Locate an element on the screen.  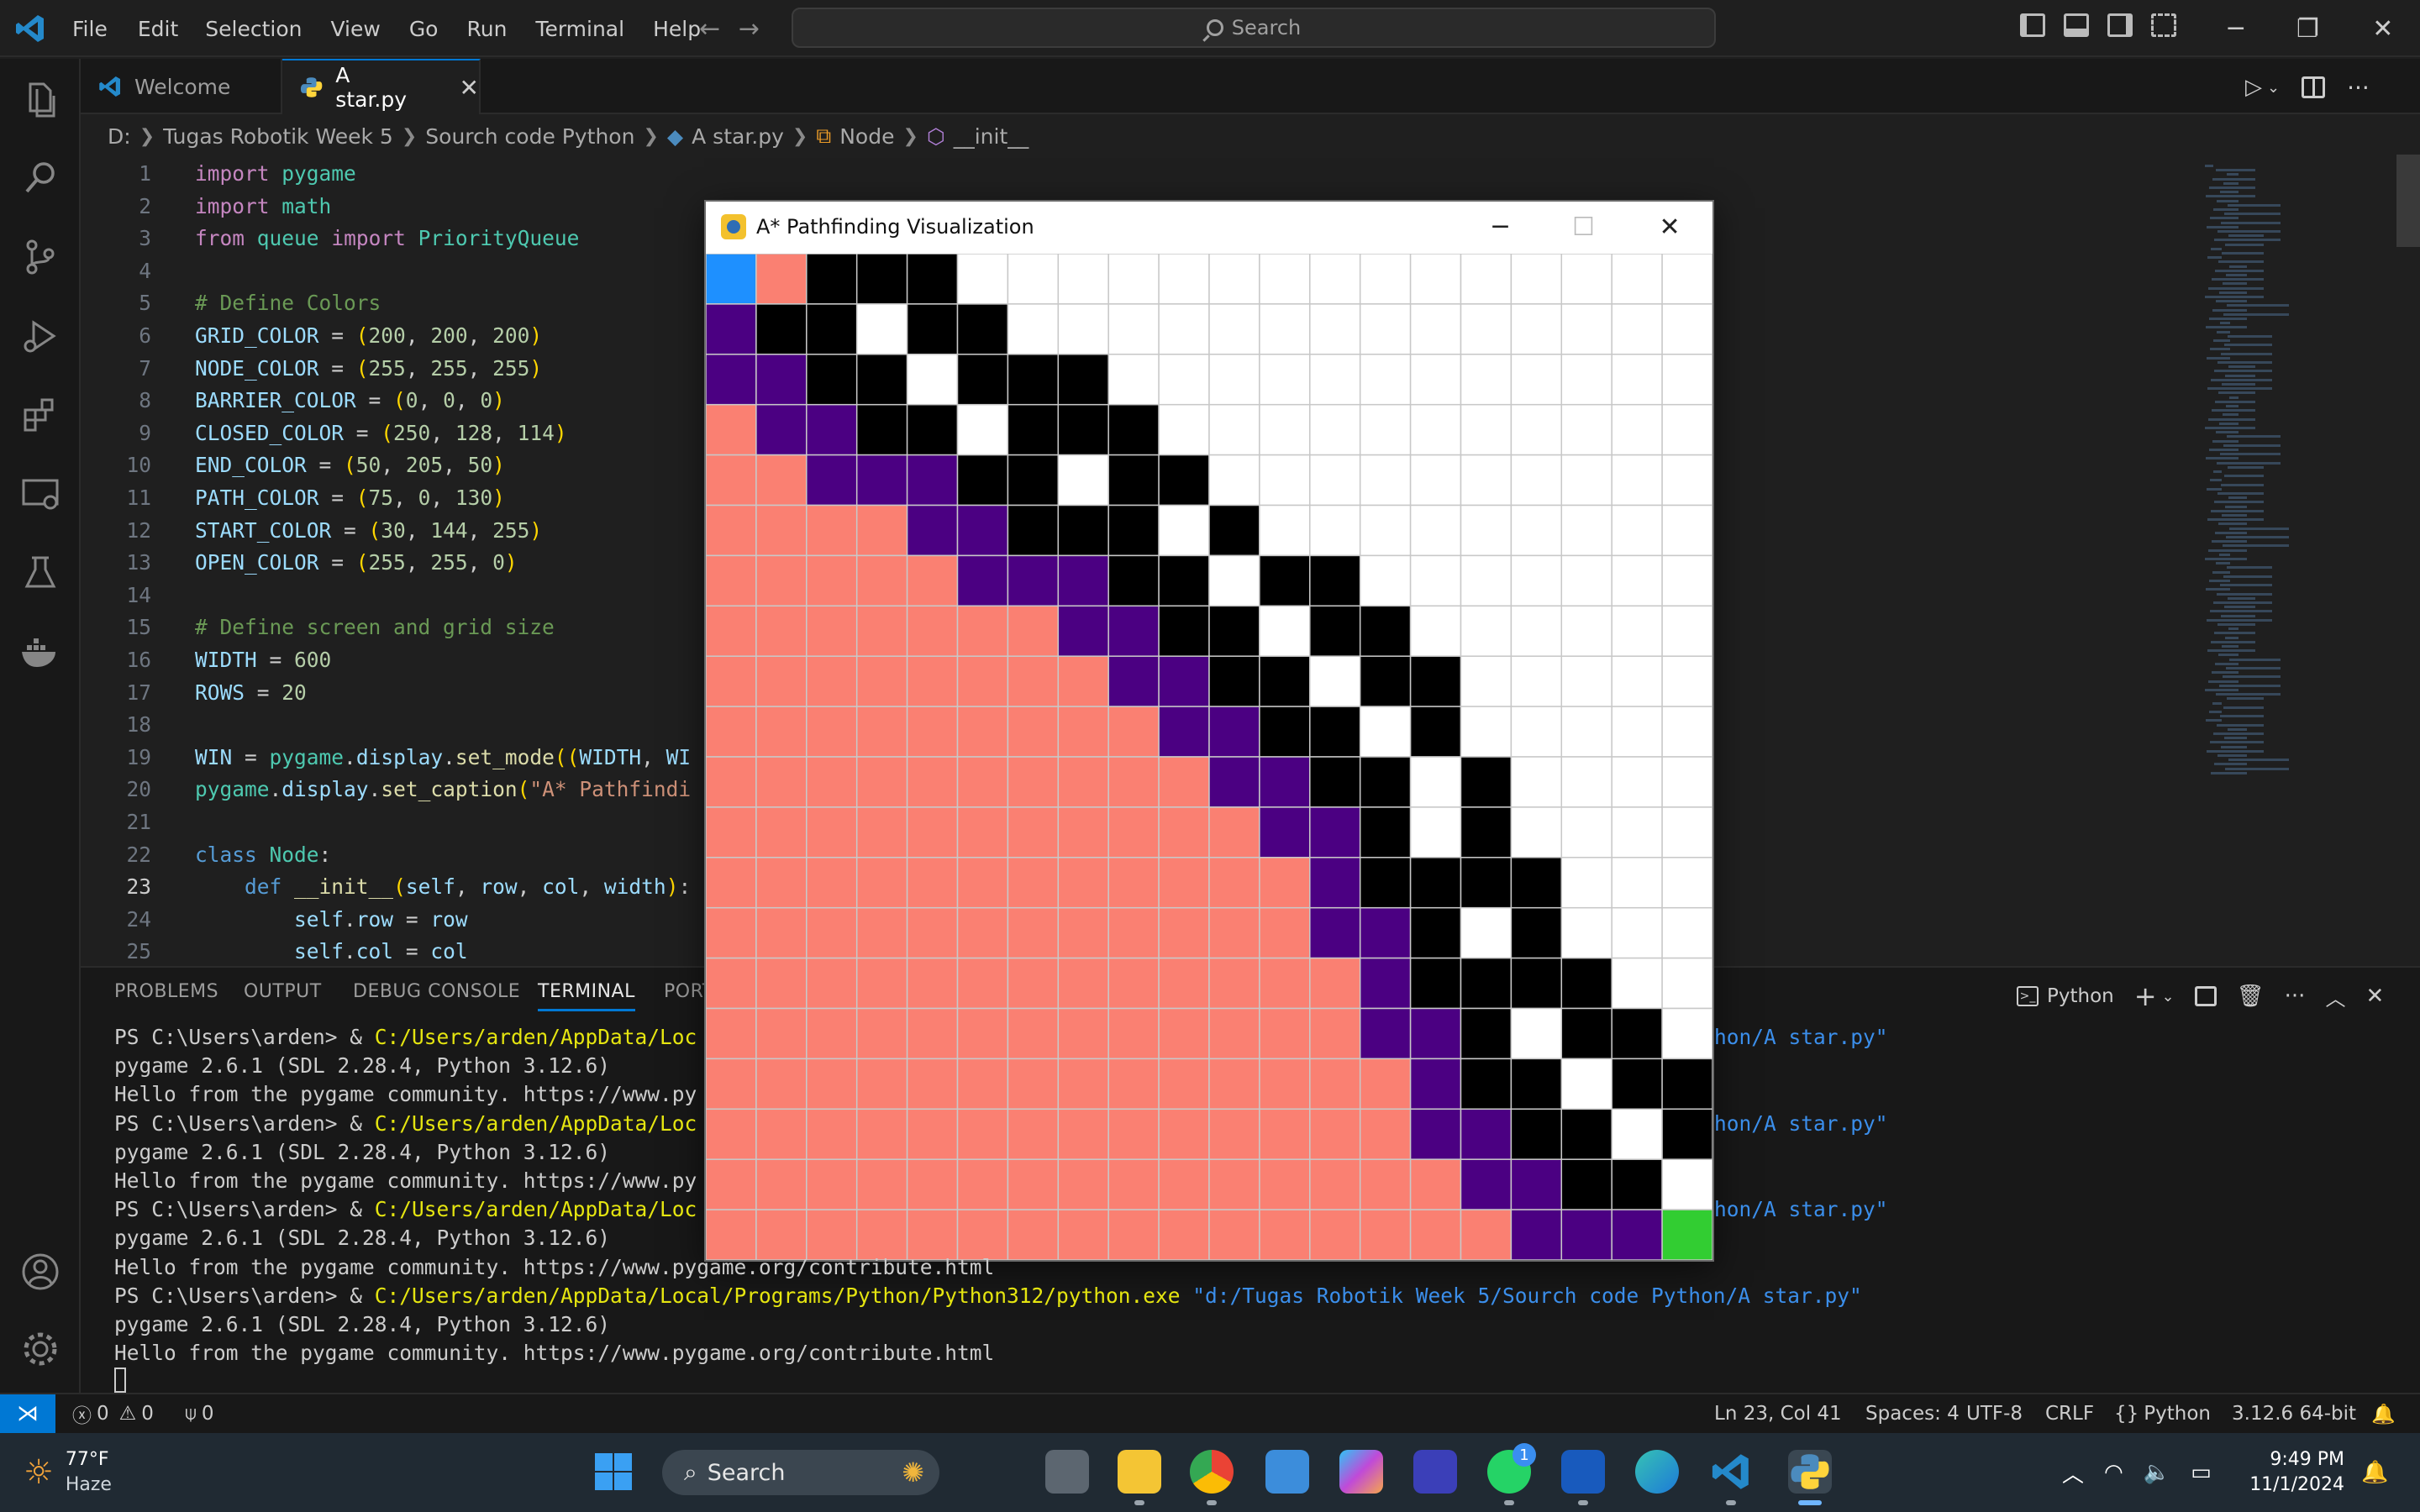
taskbar-search: ⌕ Search ✺ is located at coordinates (800, 1472).